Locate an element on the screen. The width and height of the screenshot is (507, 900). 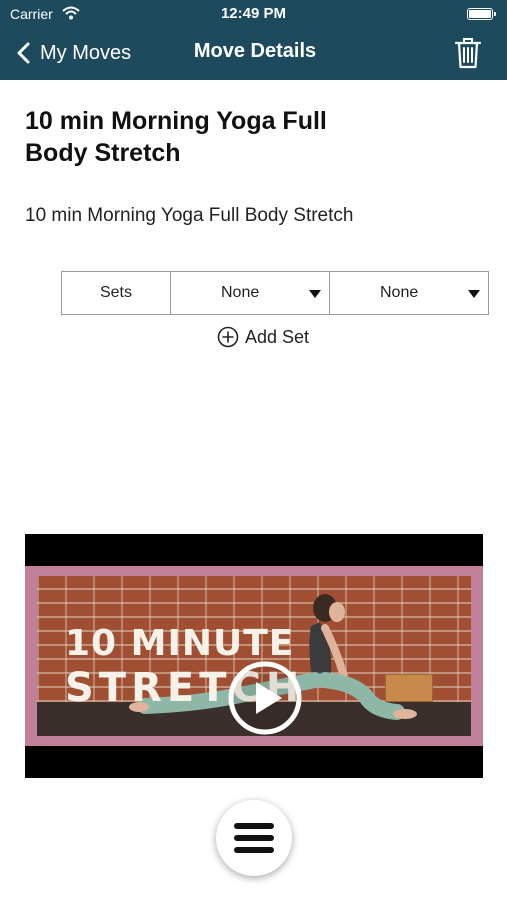
move-description: 10 min Morning Yoga Full Body Stretch is located at coordinates (189, 215).